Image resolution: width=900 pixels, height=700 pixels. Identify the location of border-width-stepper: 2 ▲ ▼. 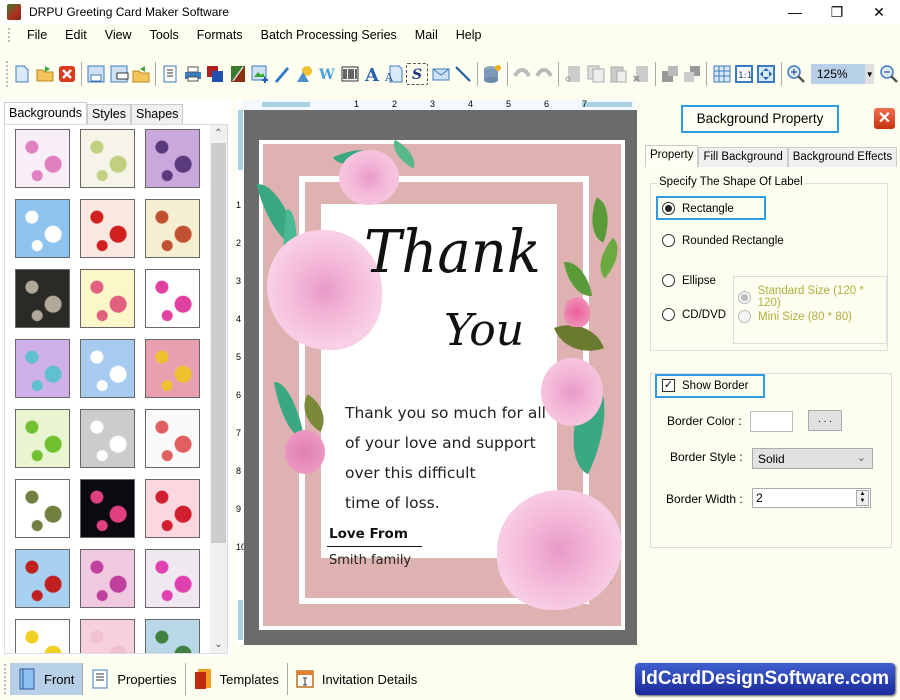
(811, 498).